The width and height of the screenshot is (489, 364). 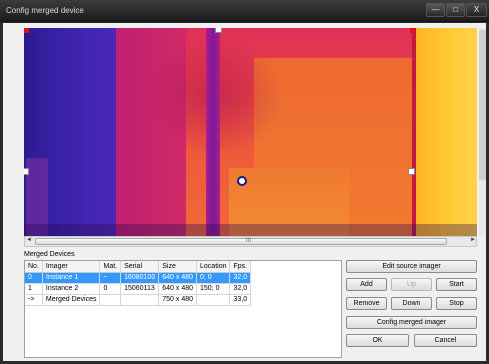 I want to click on window-title: Config merged device, so click(x=45, y=10).